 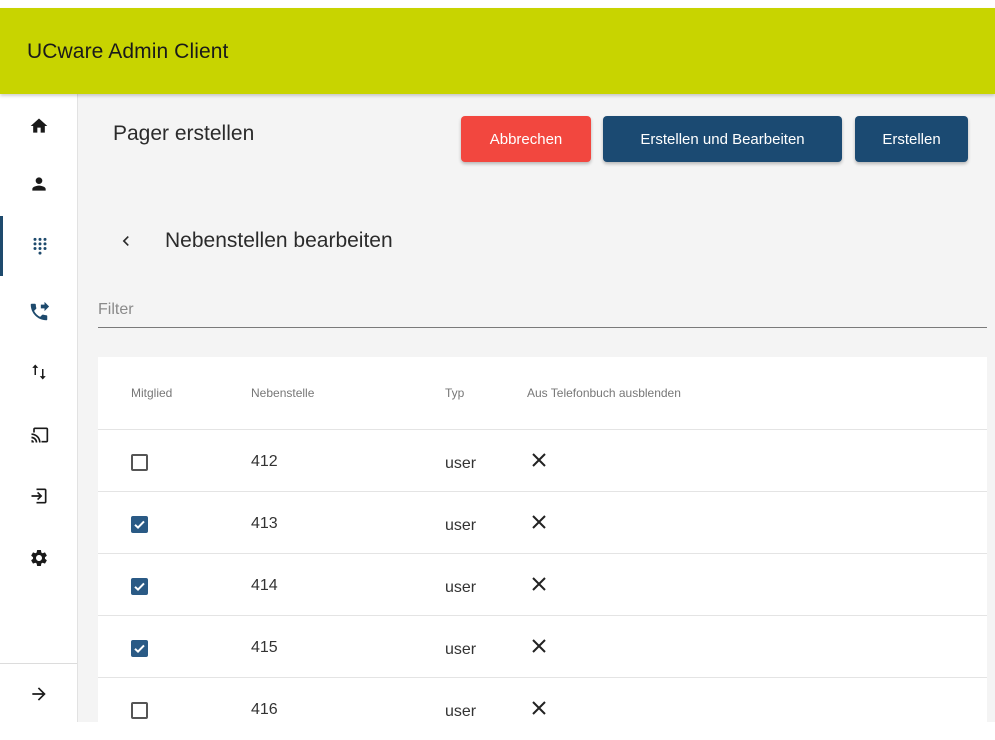 I want to click on sidebar, so click(x=39, y=408).